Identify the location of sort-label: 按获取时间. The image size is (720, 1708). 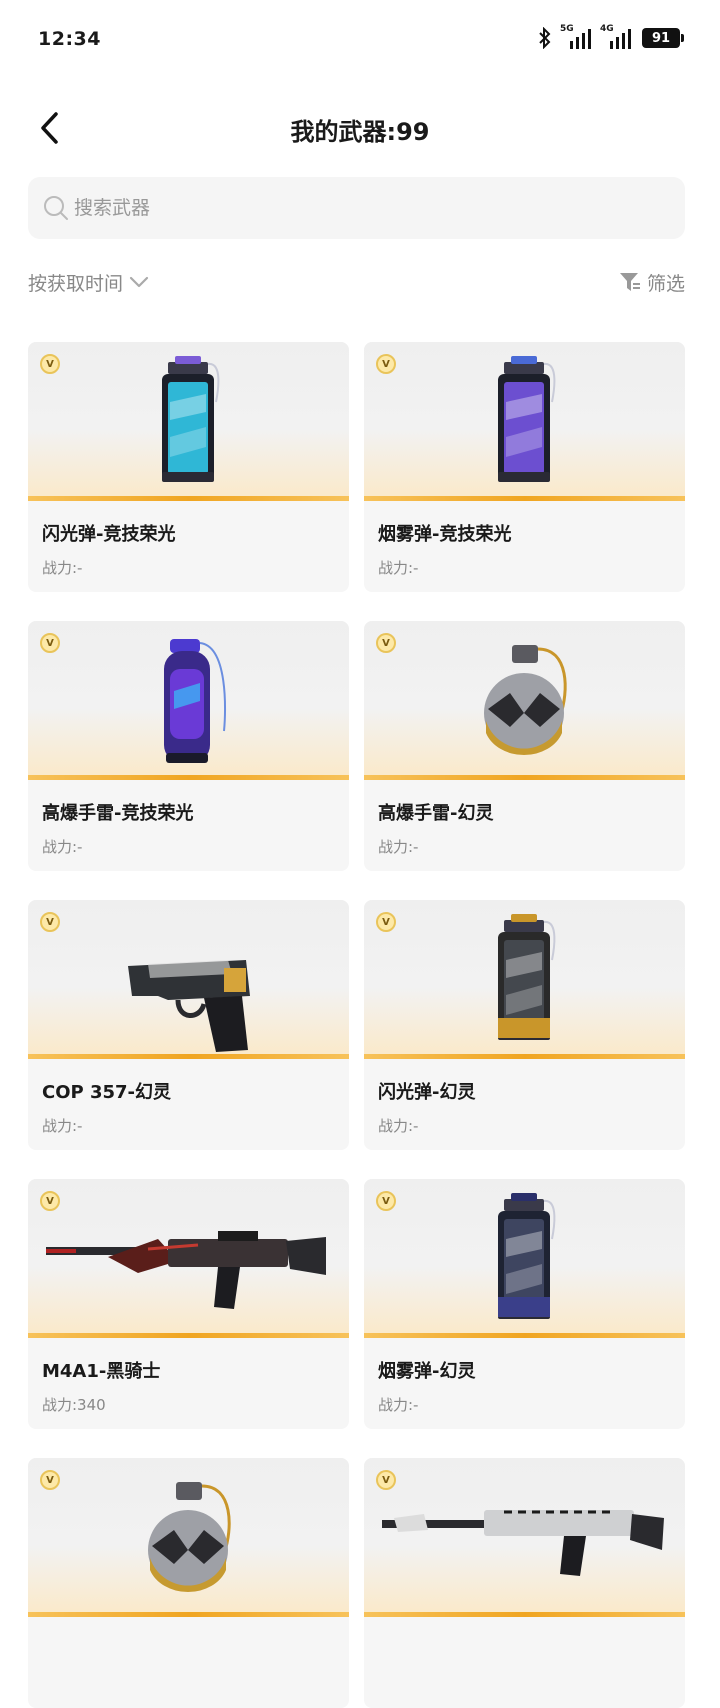
(76, 283).